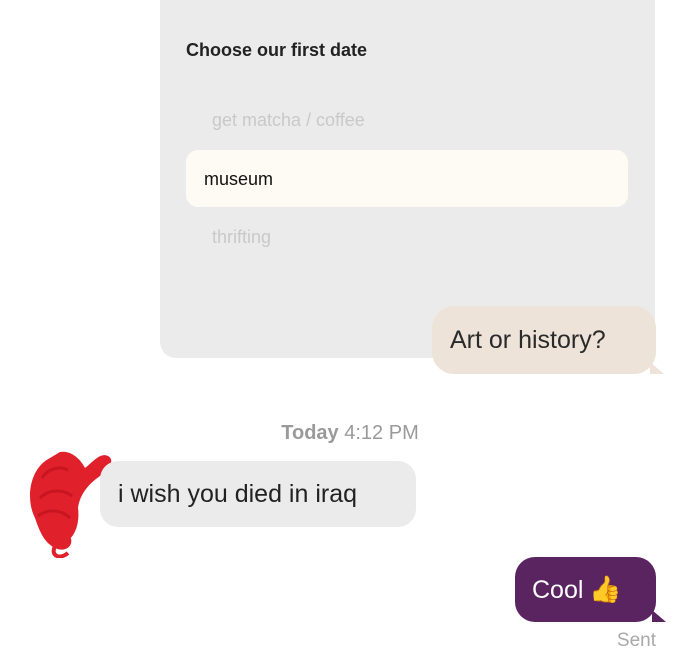  Describe the element at coordinates (558, 590) in the screenshot. I see `reply-text: Cool` at that location.